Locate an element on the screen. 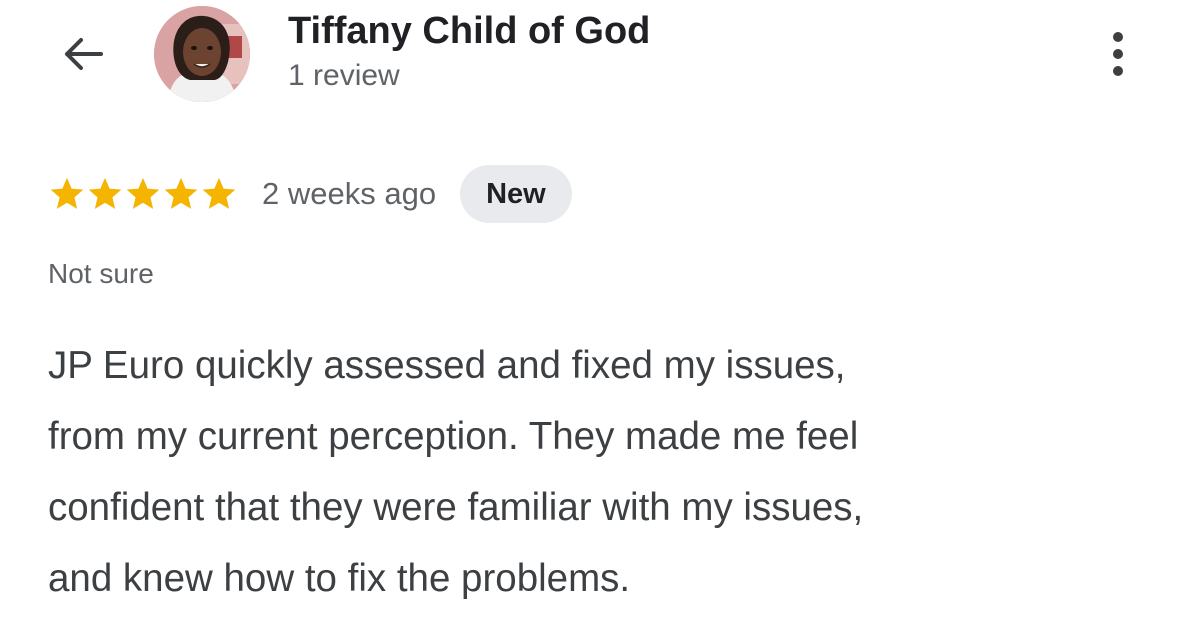  review-label: Not sure is located at coordinates (101, 273).